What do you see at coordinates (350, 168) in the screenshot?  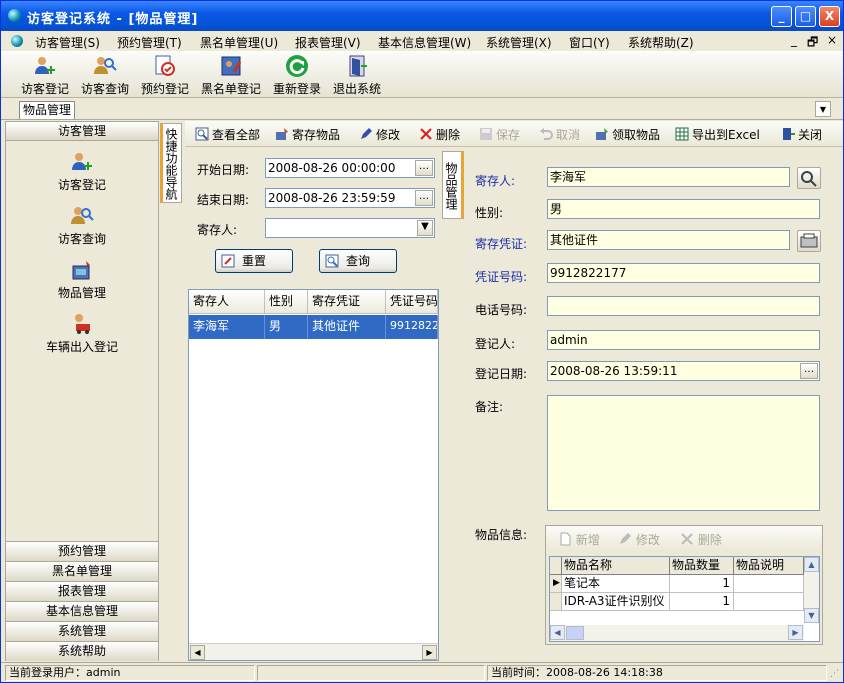 I see `start-date-input: 2008-08-26 00:00:00` at bounding box center [350, 168].